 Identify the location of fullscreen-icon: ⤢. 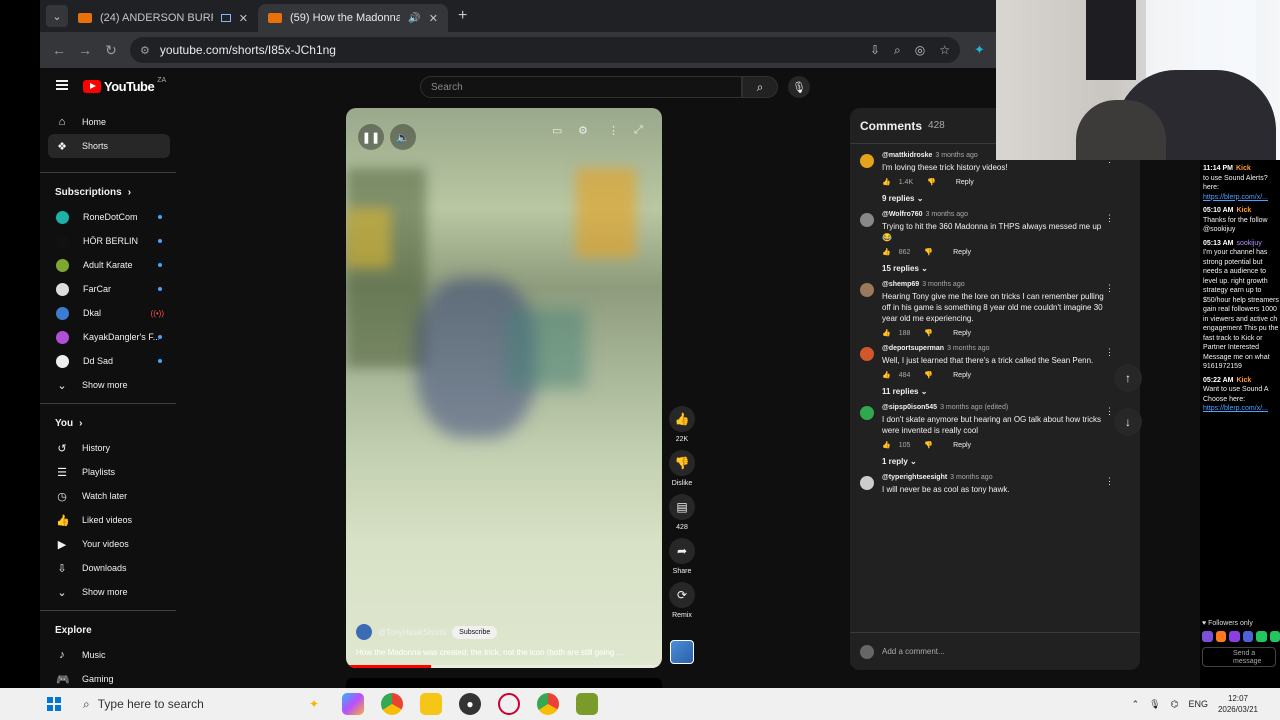
(638, 130).